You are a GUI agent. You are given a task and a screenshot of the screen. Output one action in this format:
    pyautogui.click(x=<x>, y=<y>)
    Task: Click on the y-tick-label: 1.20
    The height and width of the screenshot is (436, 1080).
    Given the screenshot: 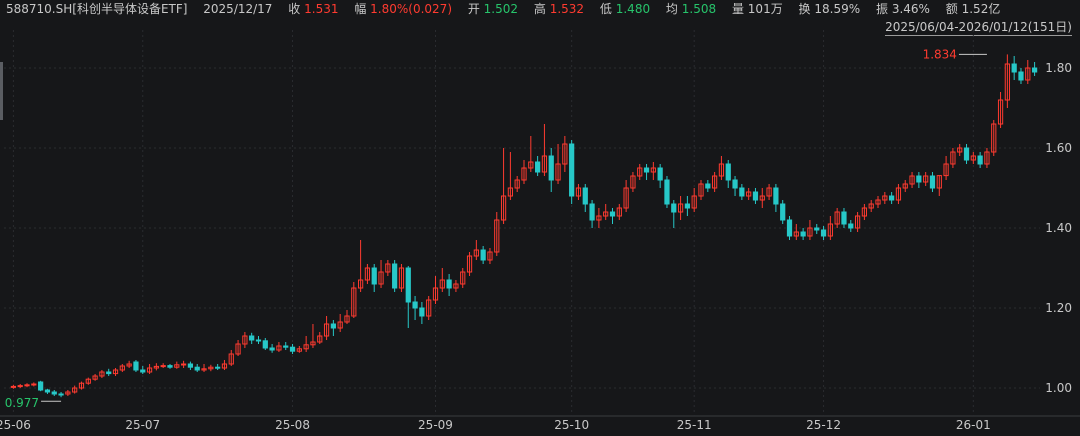 What is the action you would take?
    pyautogui.click(x=1058, y=308)
    